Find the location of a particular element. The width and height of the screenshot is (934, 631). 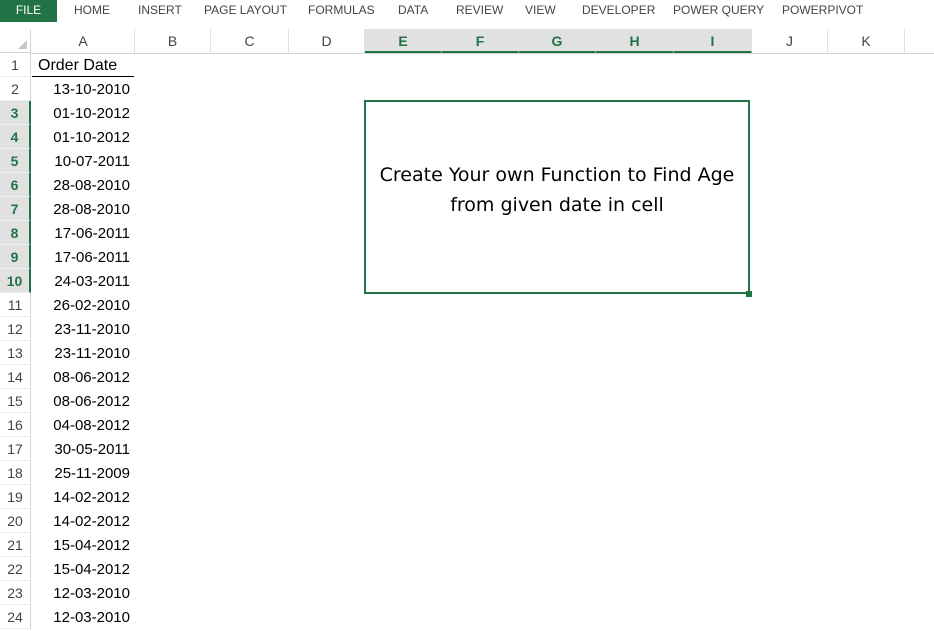

column-header-e: E is located at coordinates (403, 41).